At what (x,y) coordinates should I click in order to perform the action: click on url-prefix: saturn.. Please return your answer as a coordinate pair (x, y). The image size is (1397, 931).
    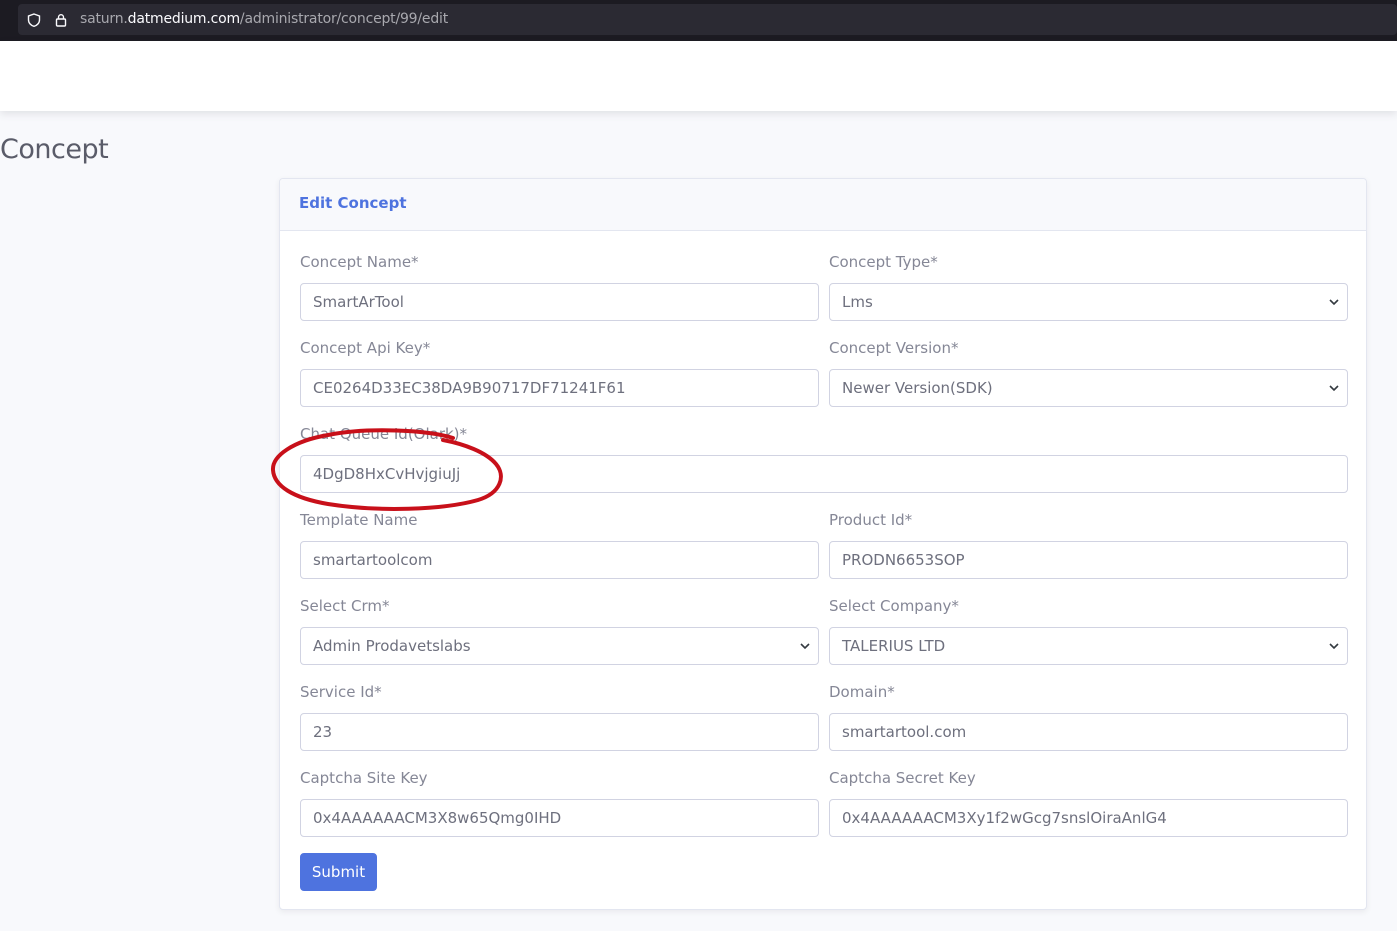
    Looking at the image, I should click on (104, 19).